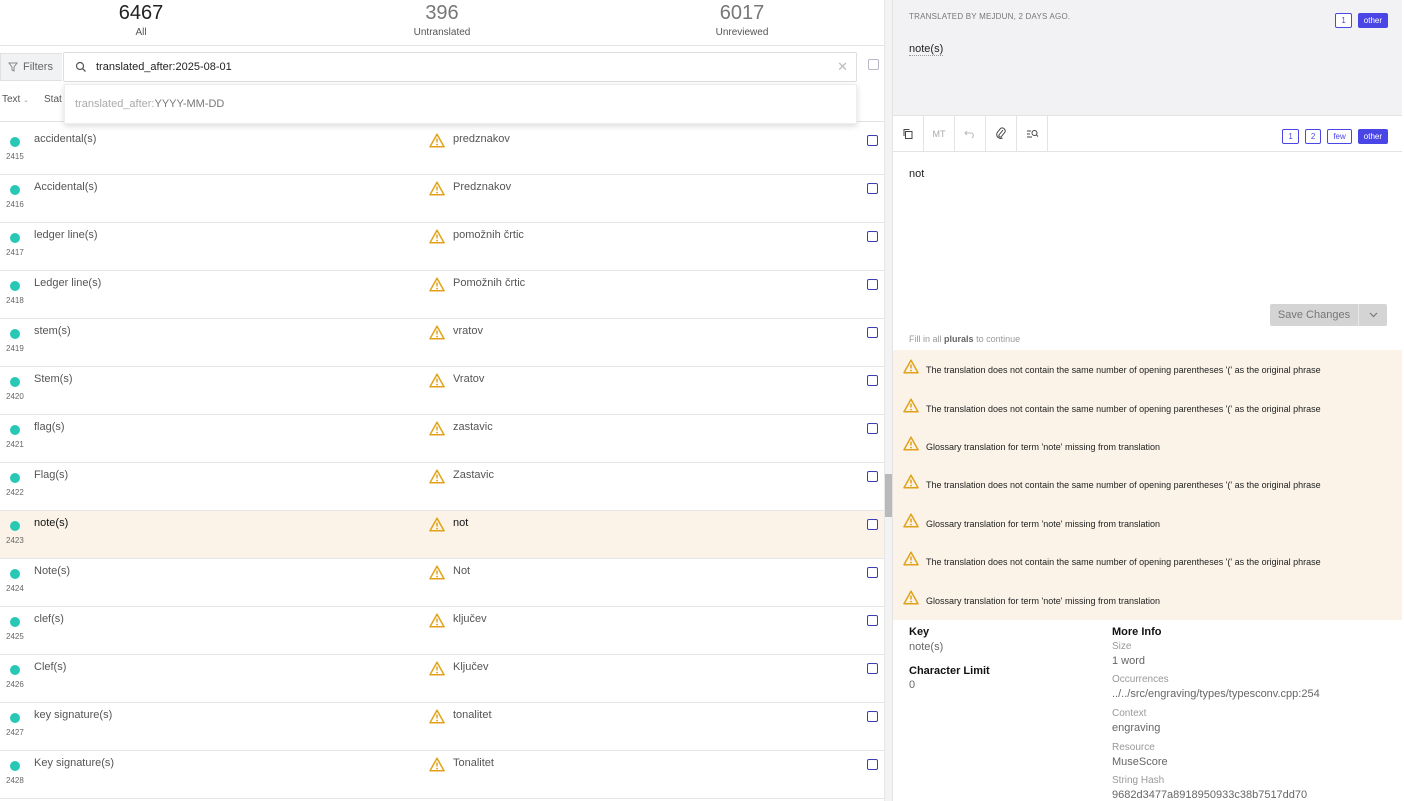  I want to click on string-number: 2421, so click(15, 444).